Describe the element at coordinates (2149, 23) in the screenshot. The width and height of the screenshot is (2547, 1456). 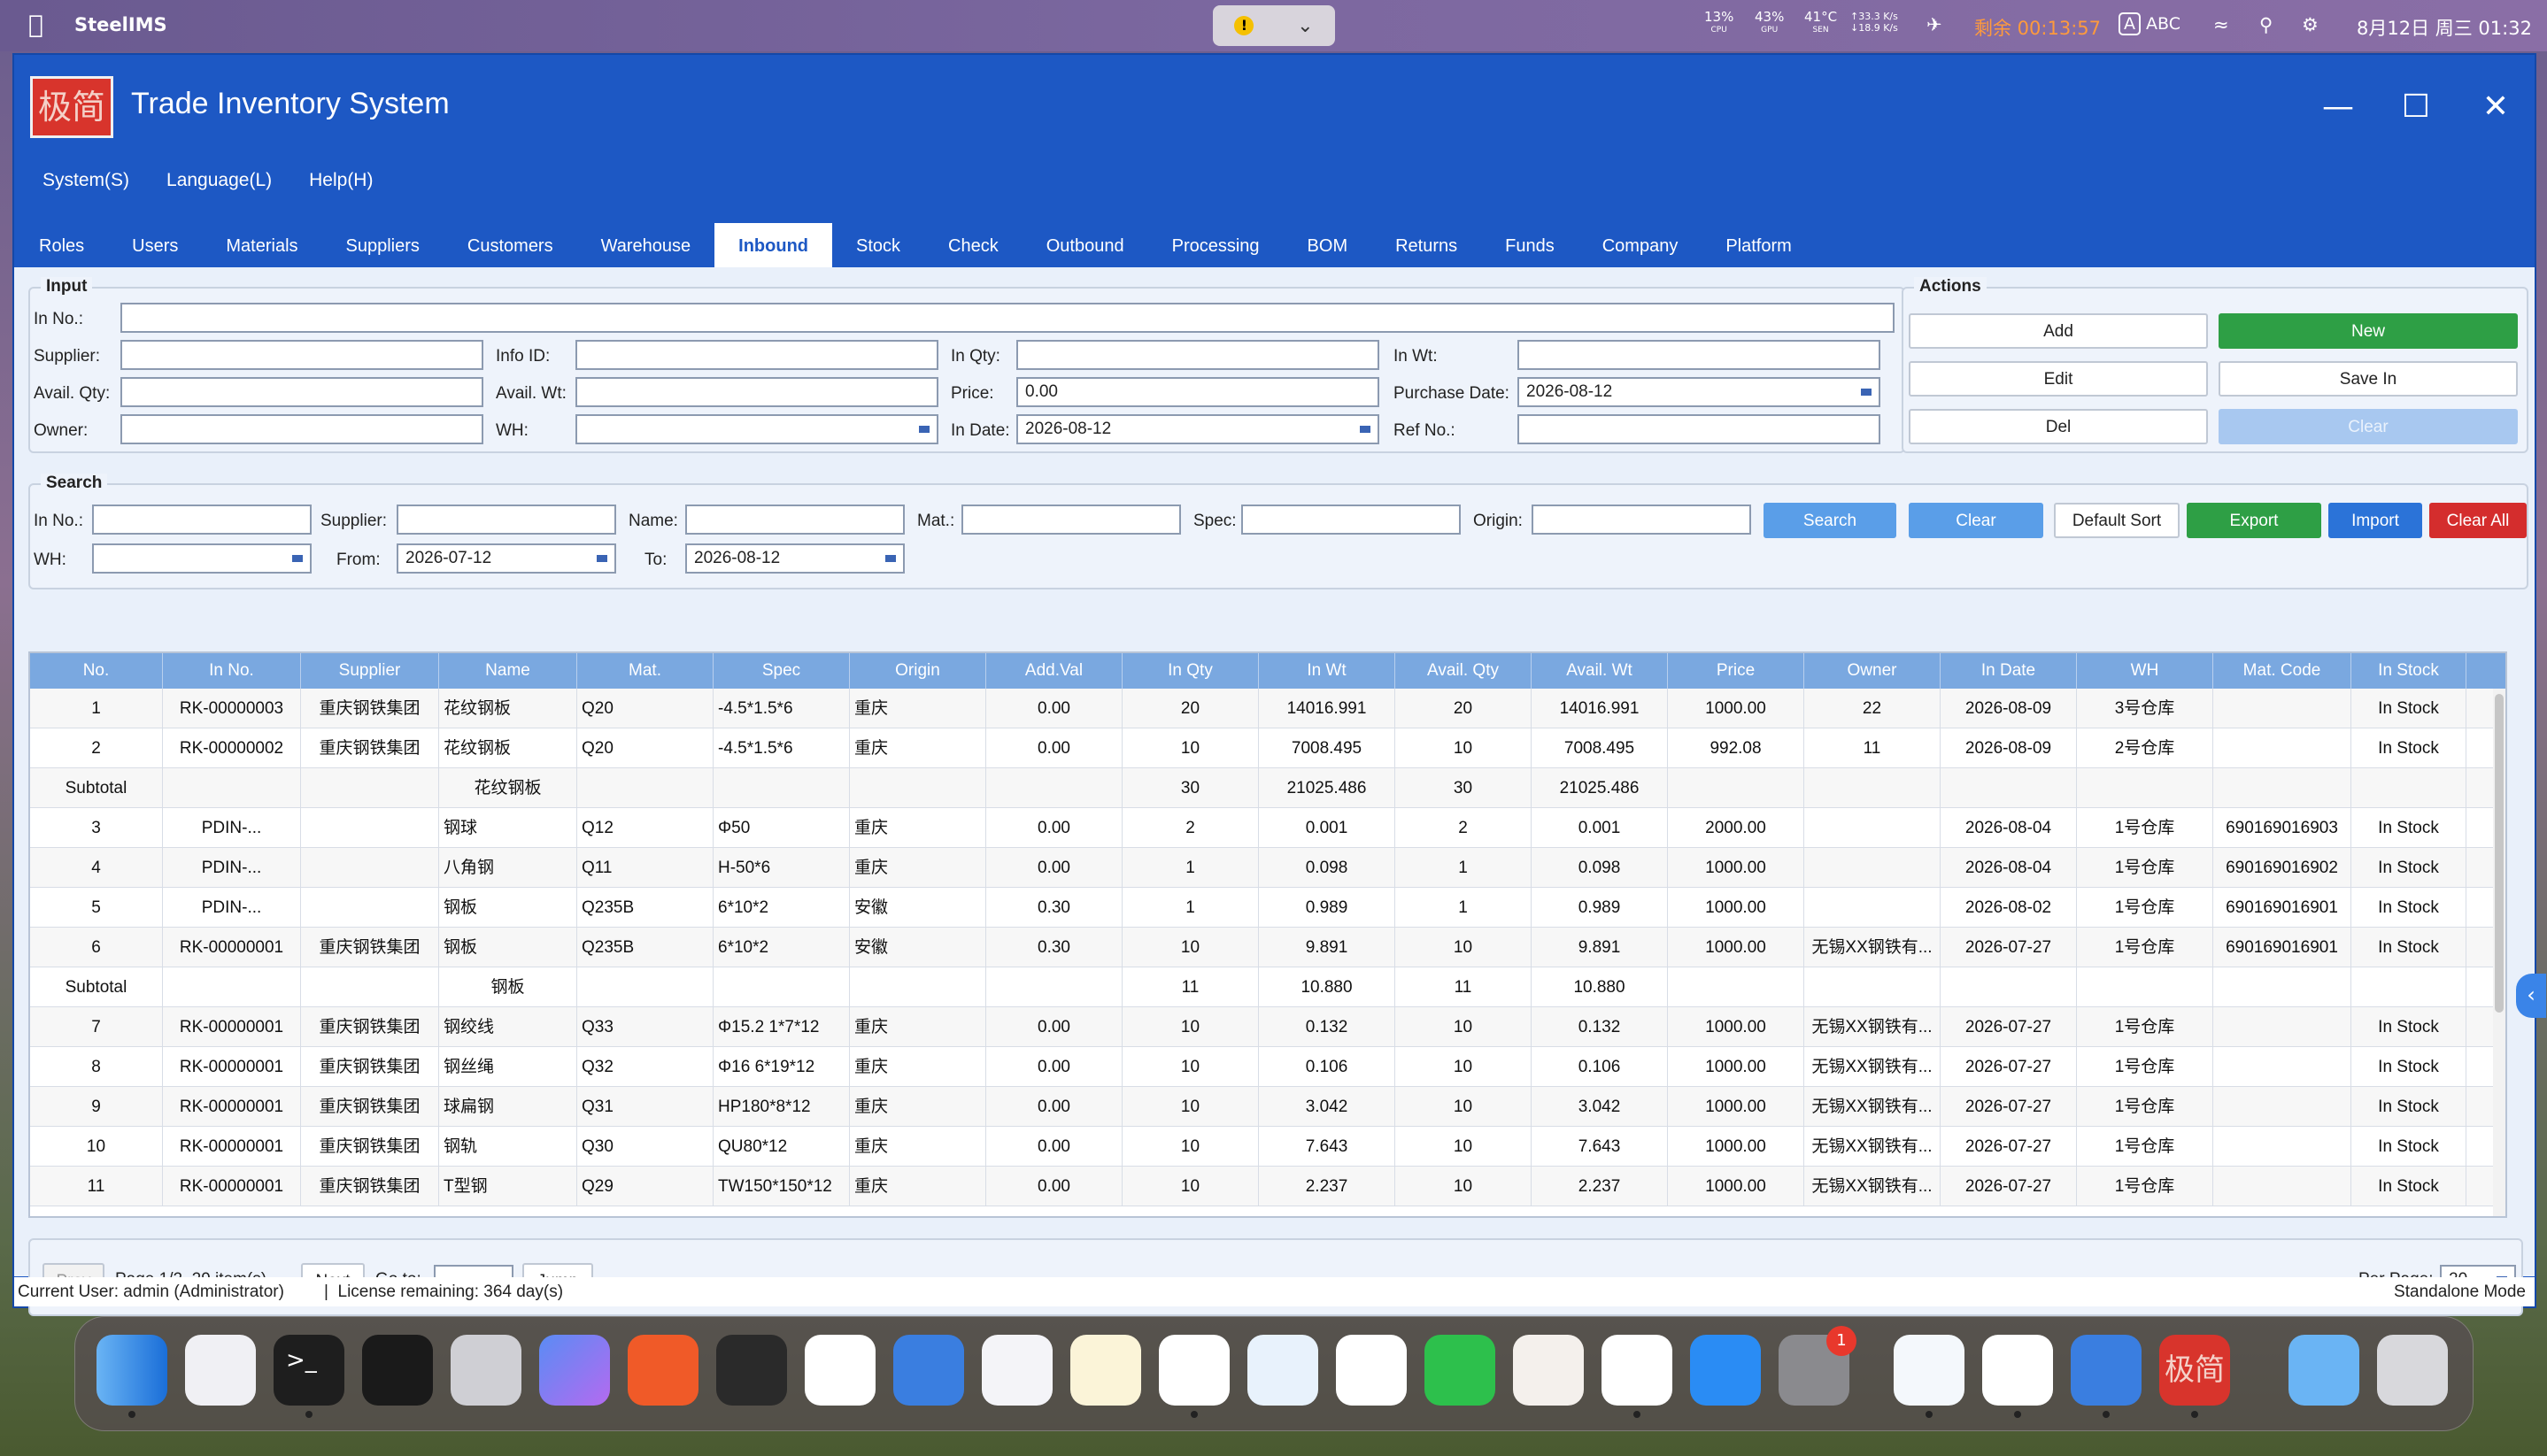
I see `input-method: A ABC` at that location.